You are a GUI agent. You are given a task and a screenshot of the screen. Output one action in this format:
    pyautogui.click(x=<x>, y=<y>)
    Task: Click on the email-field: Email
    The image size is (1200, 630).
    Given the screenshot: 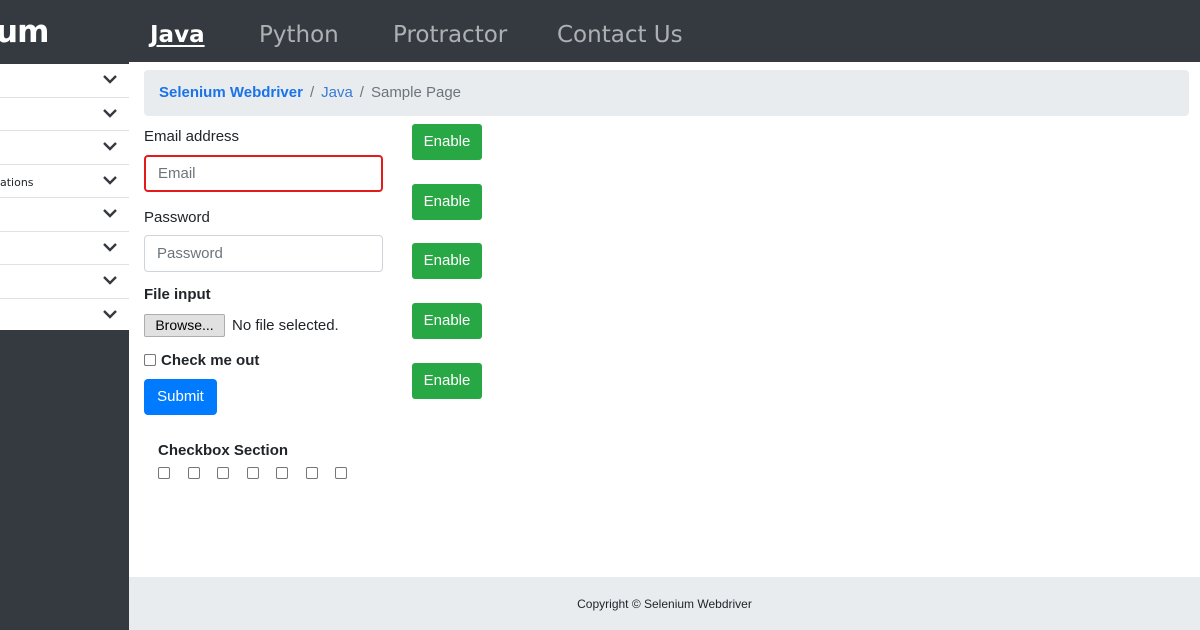 What is the action you would take?
    pyautogui.click(x=263, y=173)
    